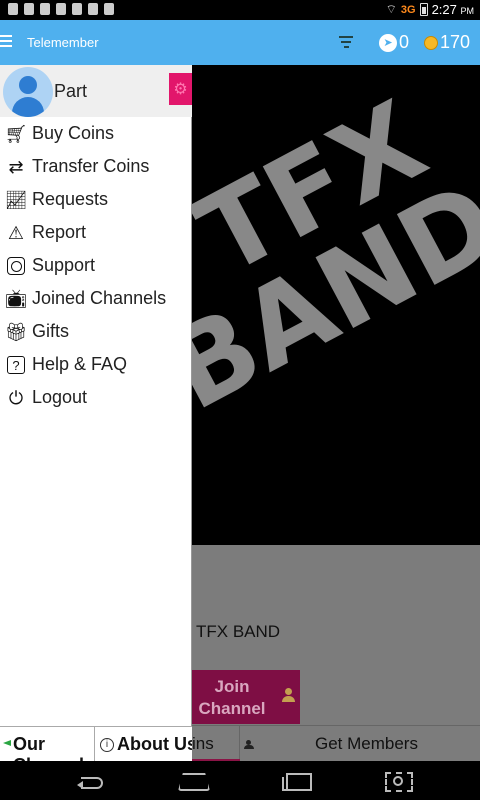 Image resolution: width=480 pixels, height=800 pixels. What do you see at coordinates (398, 780) in the screenshot?
I see `screenshot-icon` at bounding box center [398, 780].